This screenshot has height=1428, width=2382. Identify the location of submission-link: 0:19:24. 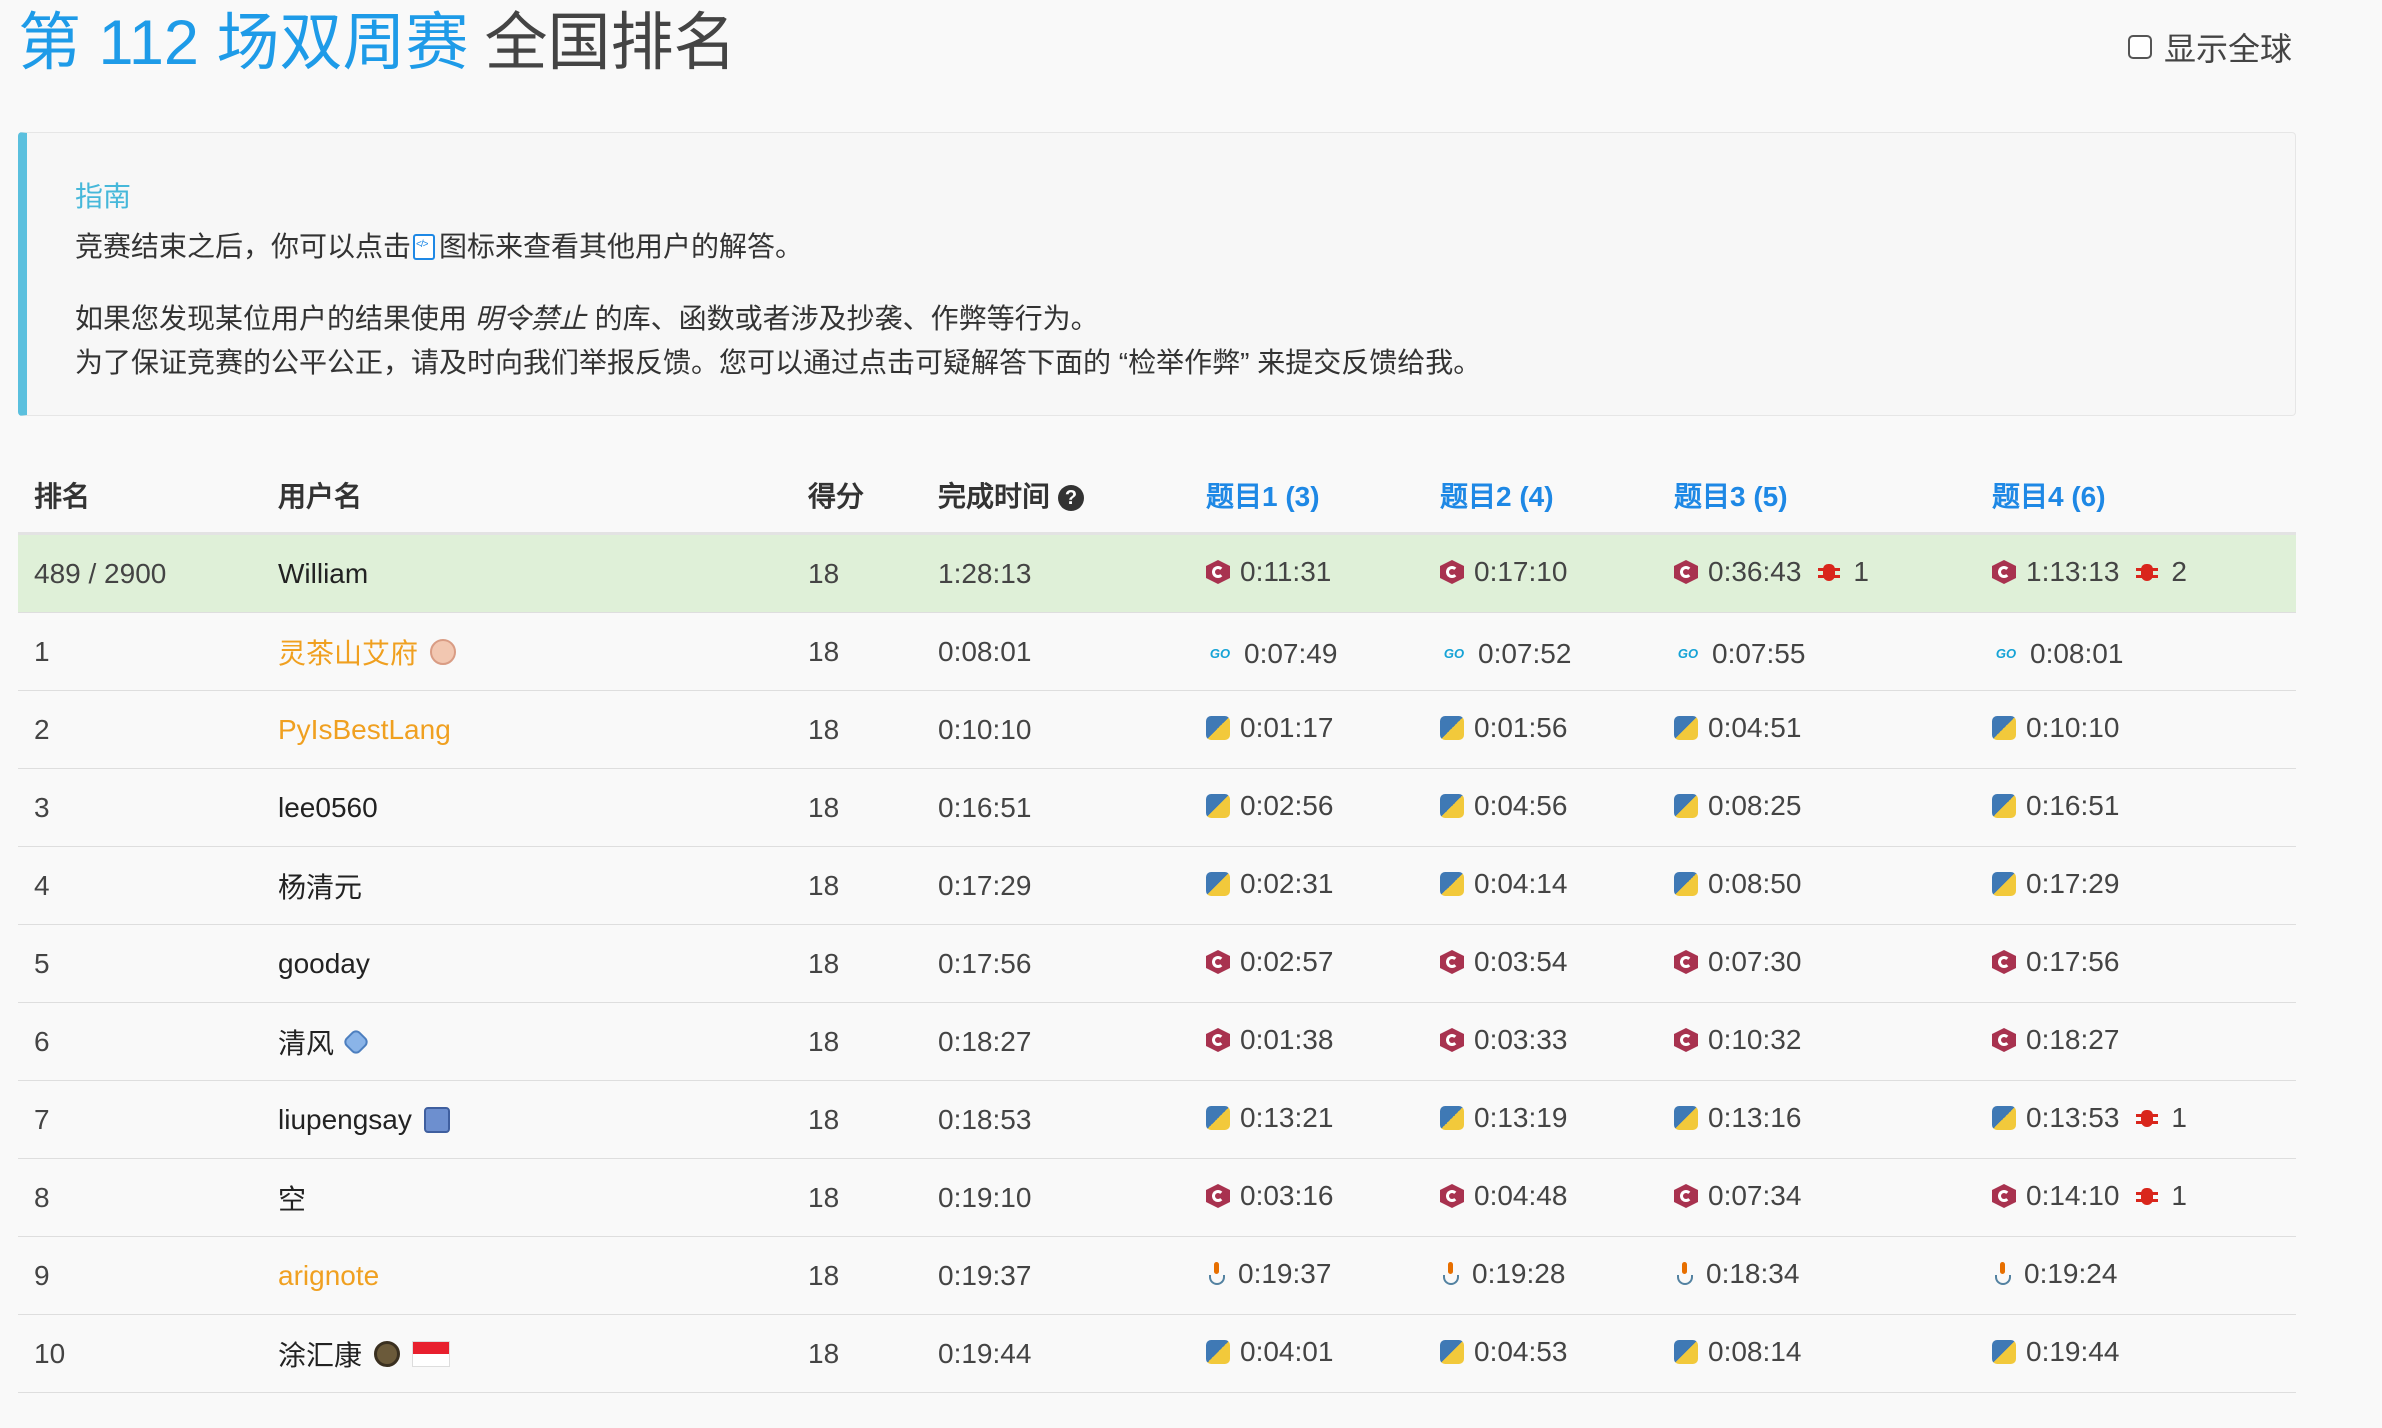
(2054, 1274).